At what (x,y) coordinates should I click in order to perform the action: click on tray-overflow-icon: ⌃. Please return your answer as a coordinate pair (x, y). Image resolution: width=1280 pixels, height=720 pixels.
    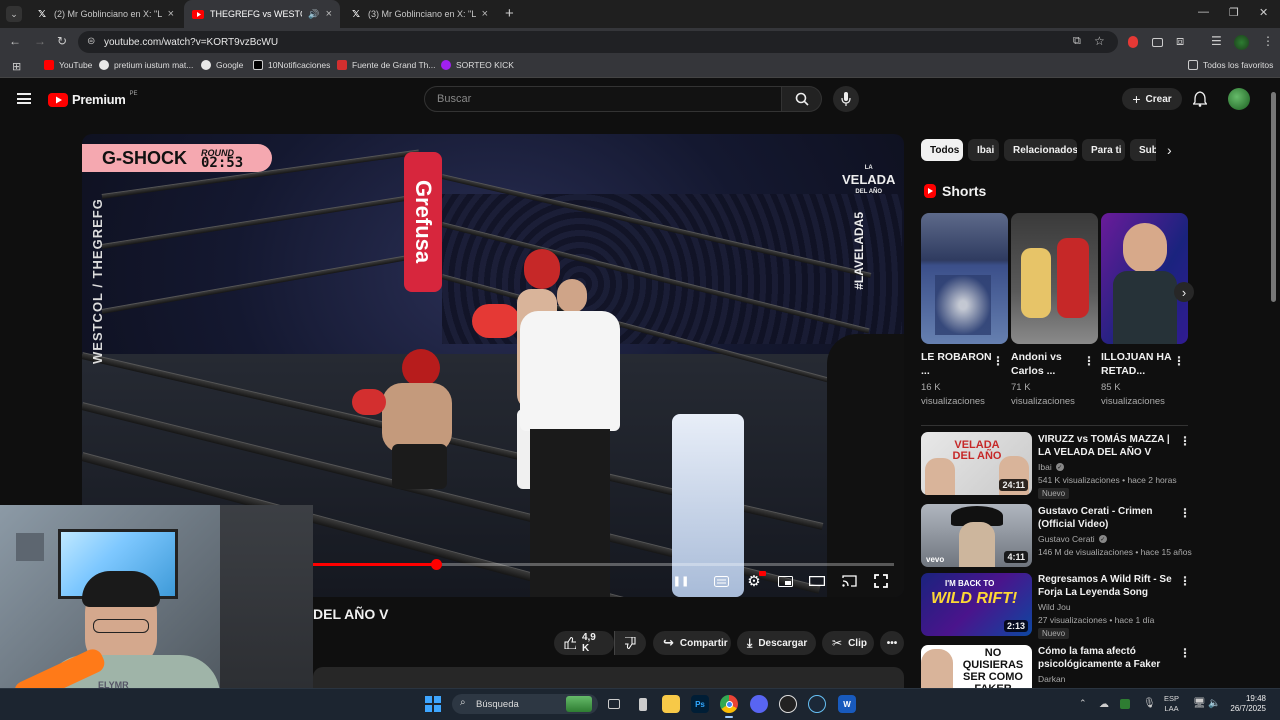
    Looking at the image, I should click on (1083, 703).